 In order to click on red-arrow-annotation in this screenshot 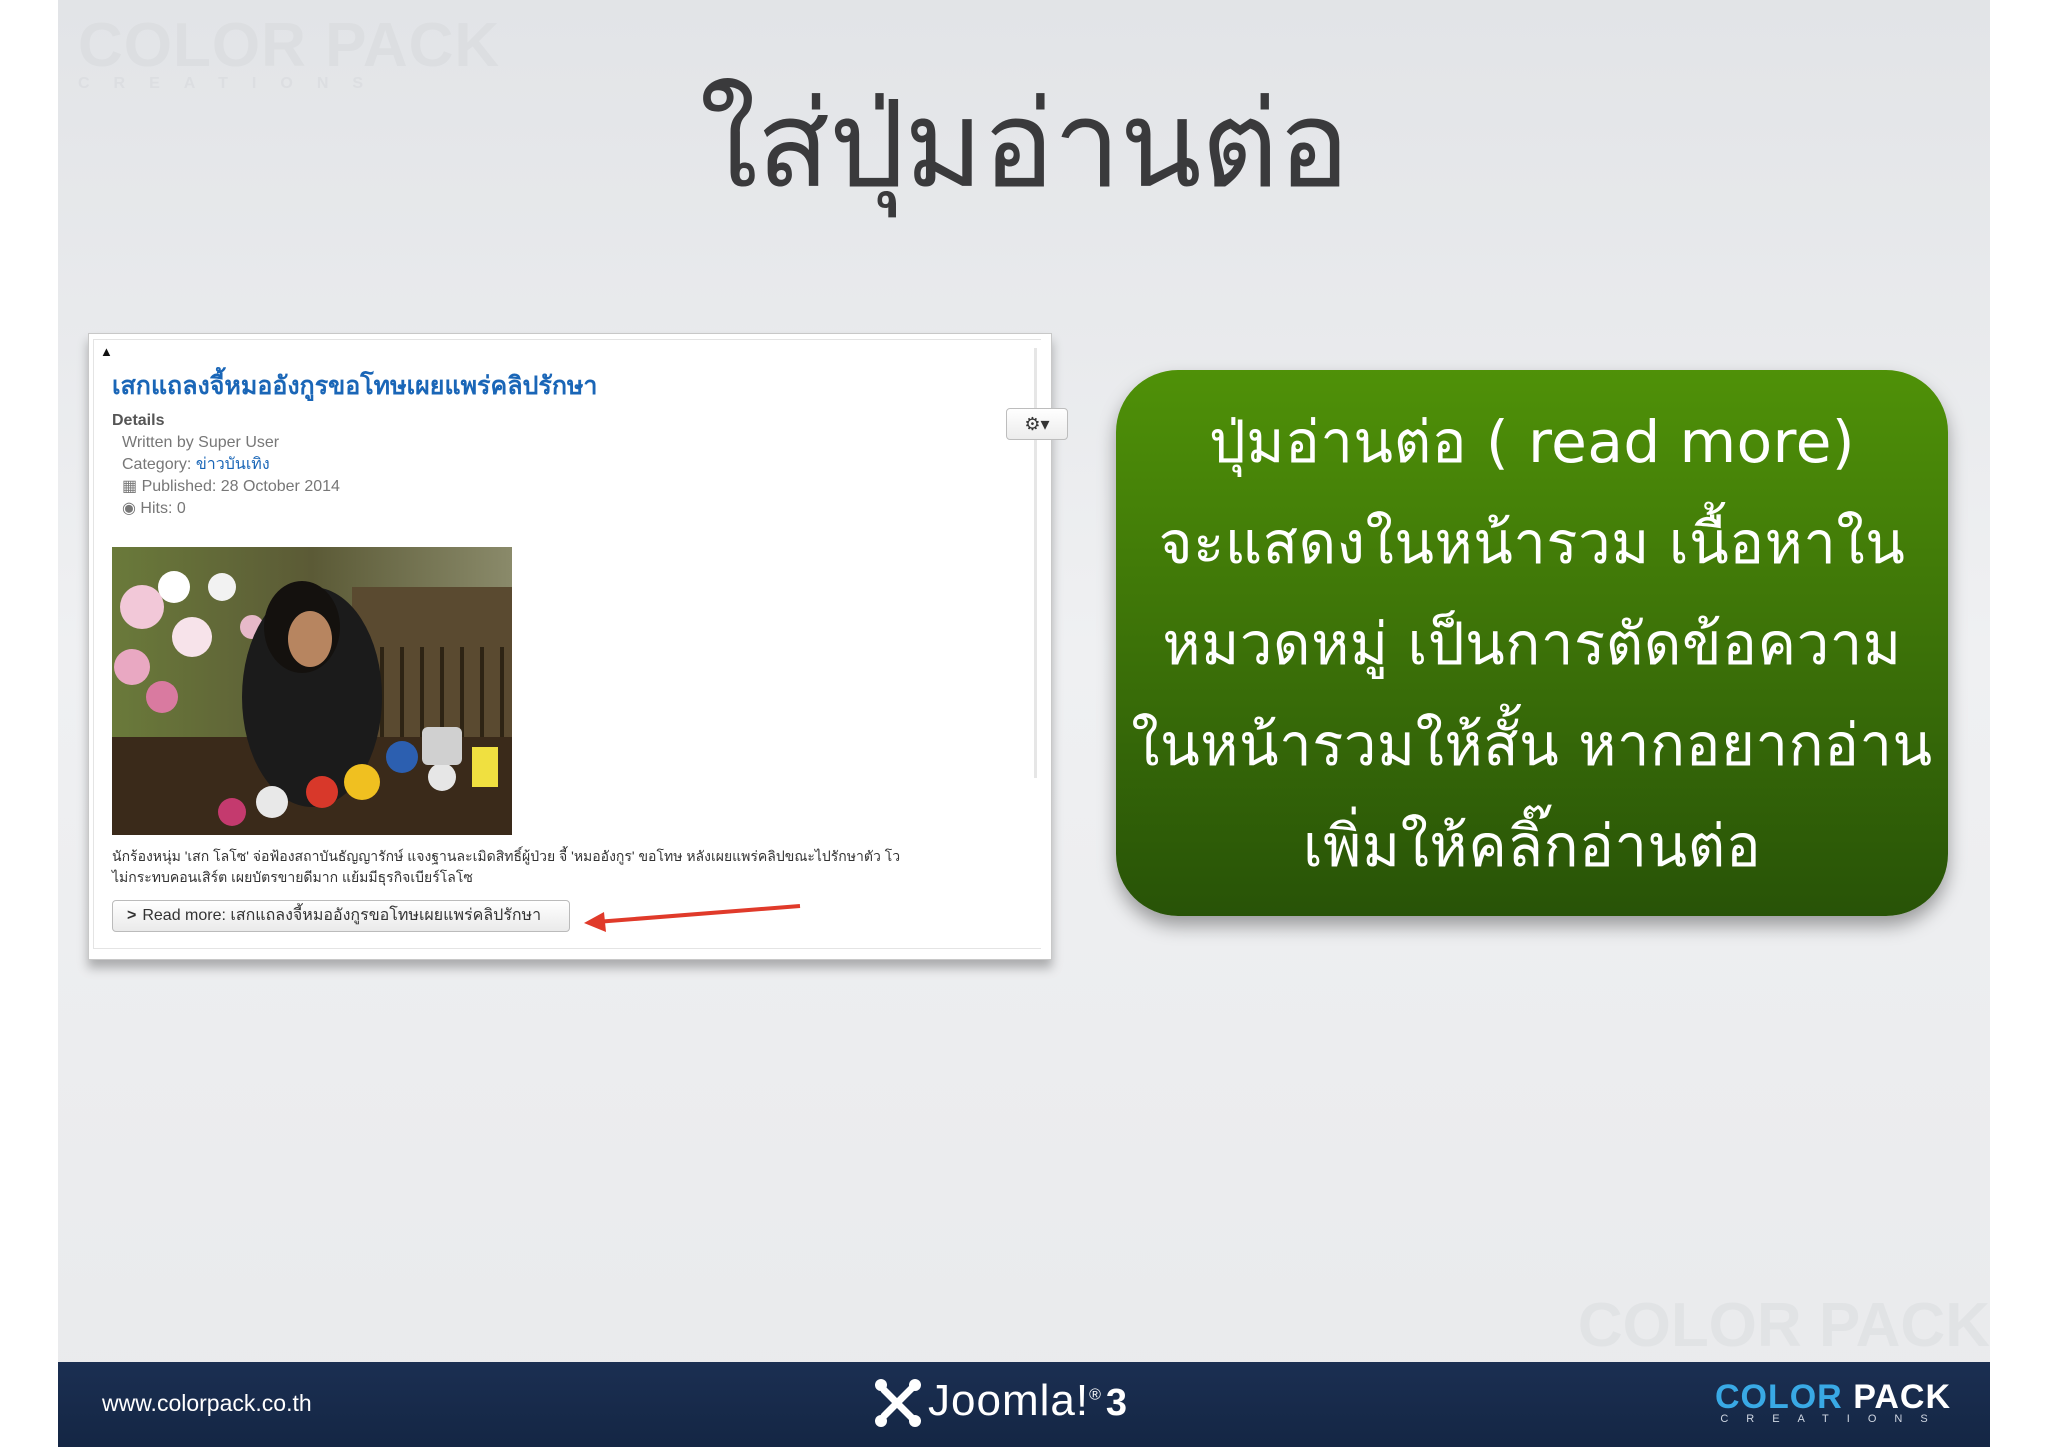, I will do `click(692, 918)`.